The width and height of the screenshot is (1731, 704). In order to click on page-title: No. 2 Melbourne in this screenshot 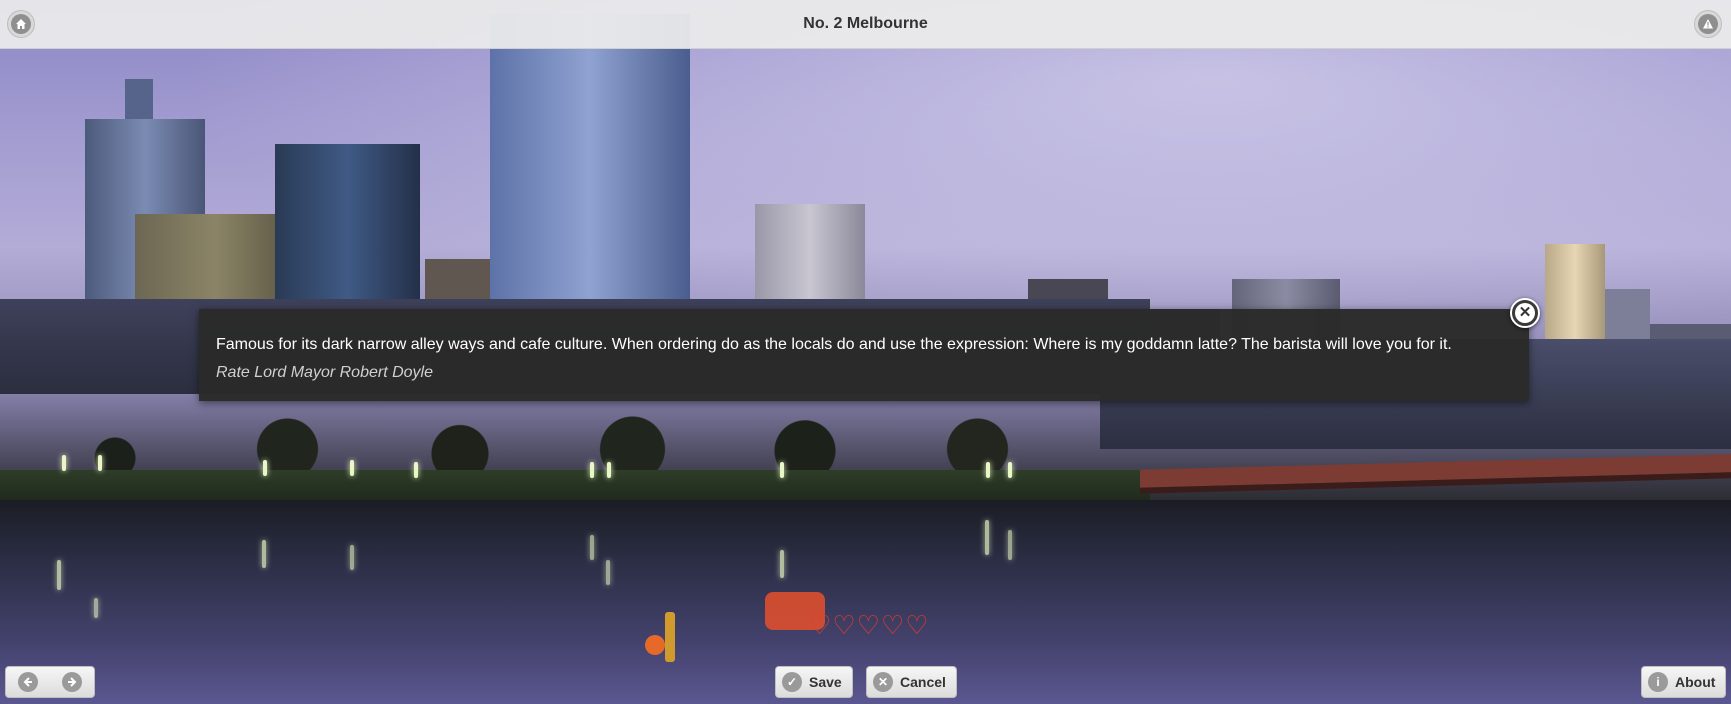, I will do `click(865, 23)`.